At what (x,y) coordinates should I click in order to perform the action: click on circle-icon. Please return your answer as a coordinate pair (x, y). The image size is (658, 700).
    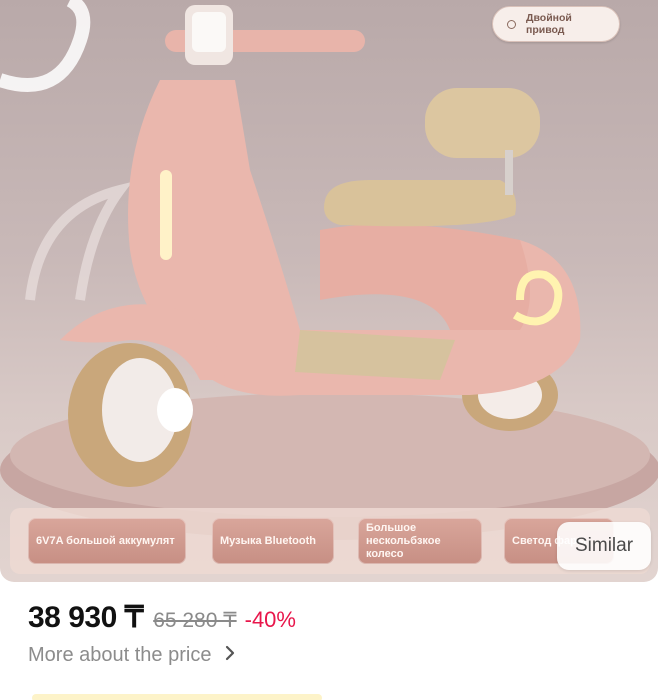
    Looking at the image, I should click on (511, 24).